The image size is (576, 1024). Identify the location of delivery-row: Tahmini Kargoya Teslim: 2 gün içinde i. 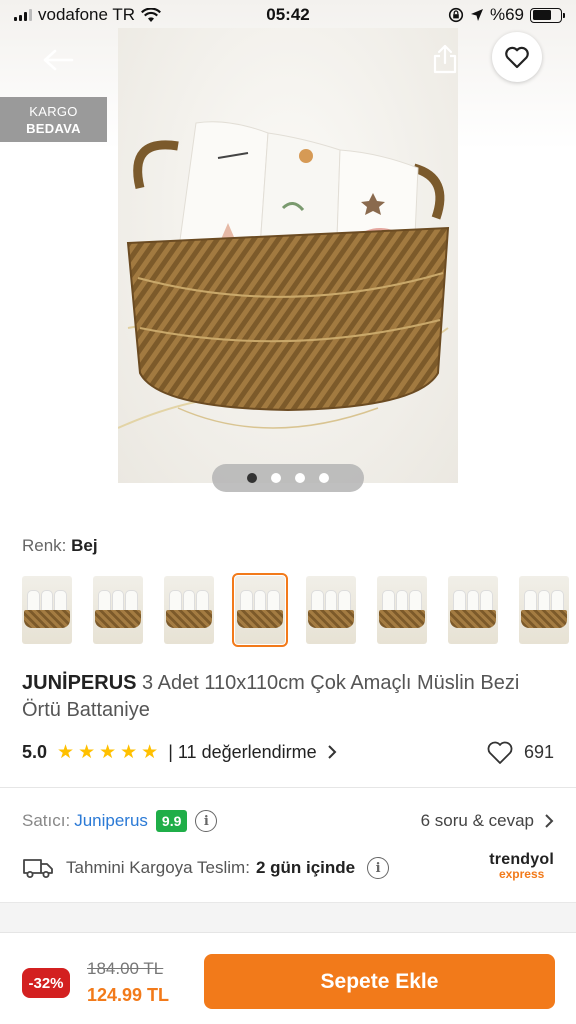
(206, 868).